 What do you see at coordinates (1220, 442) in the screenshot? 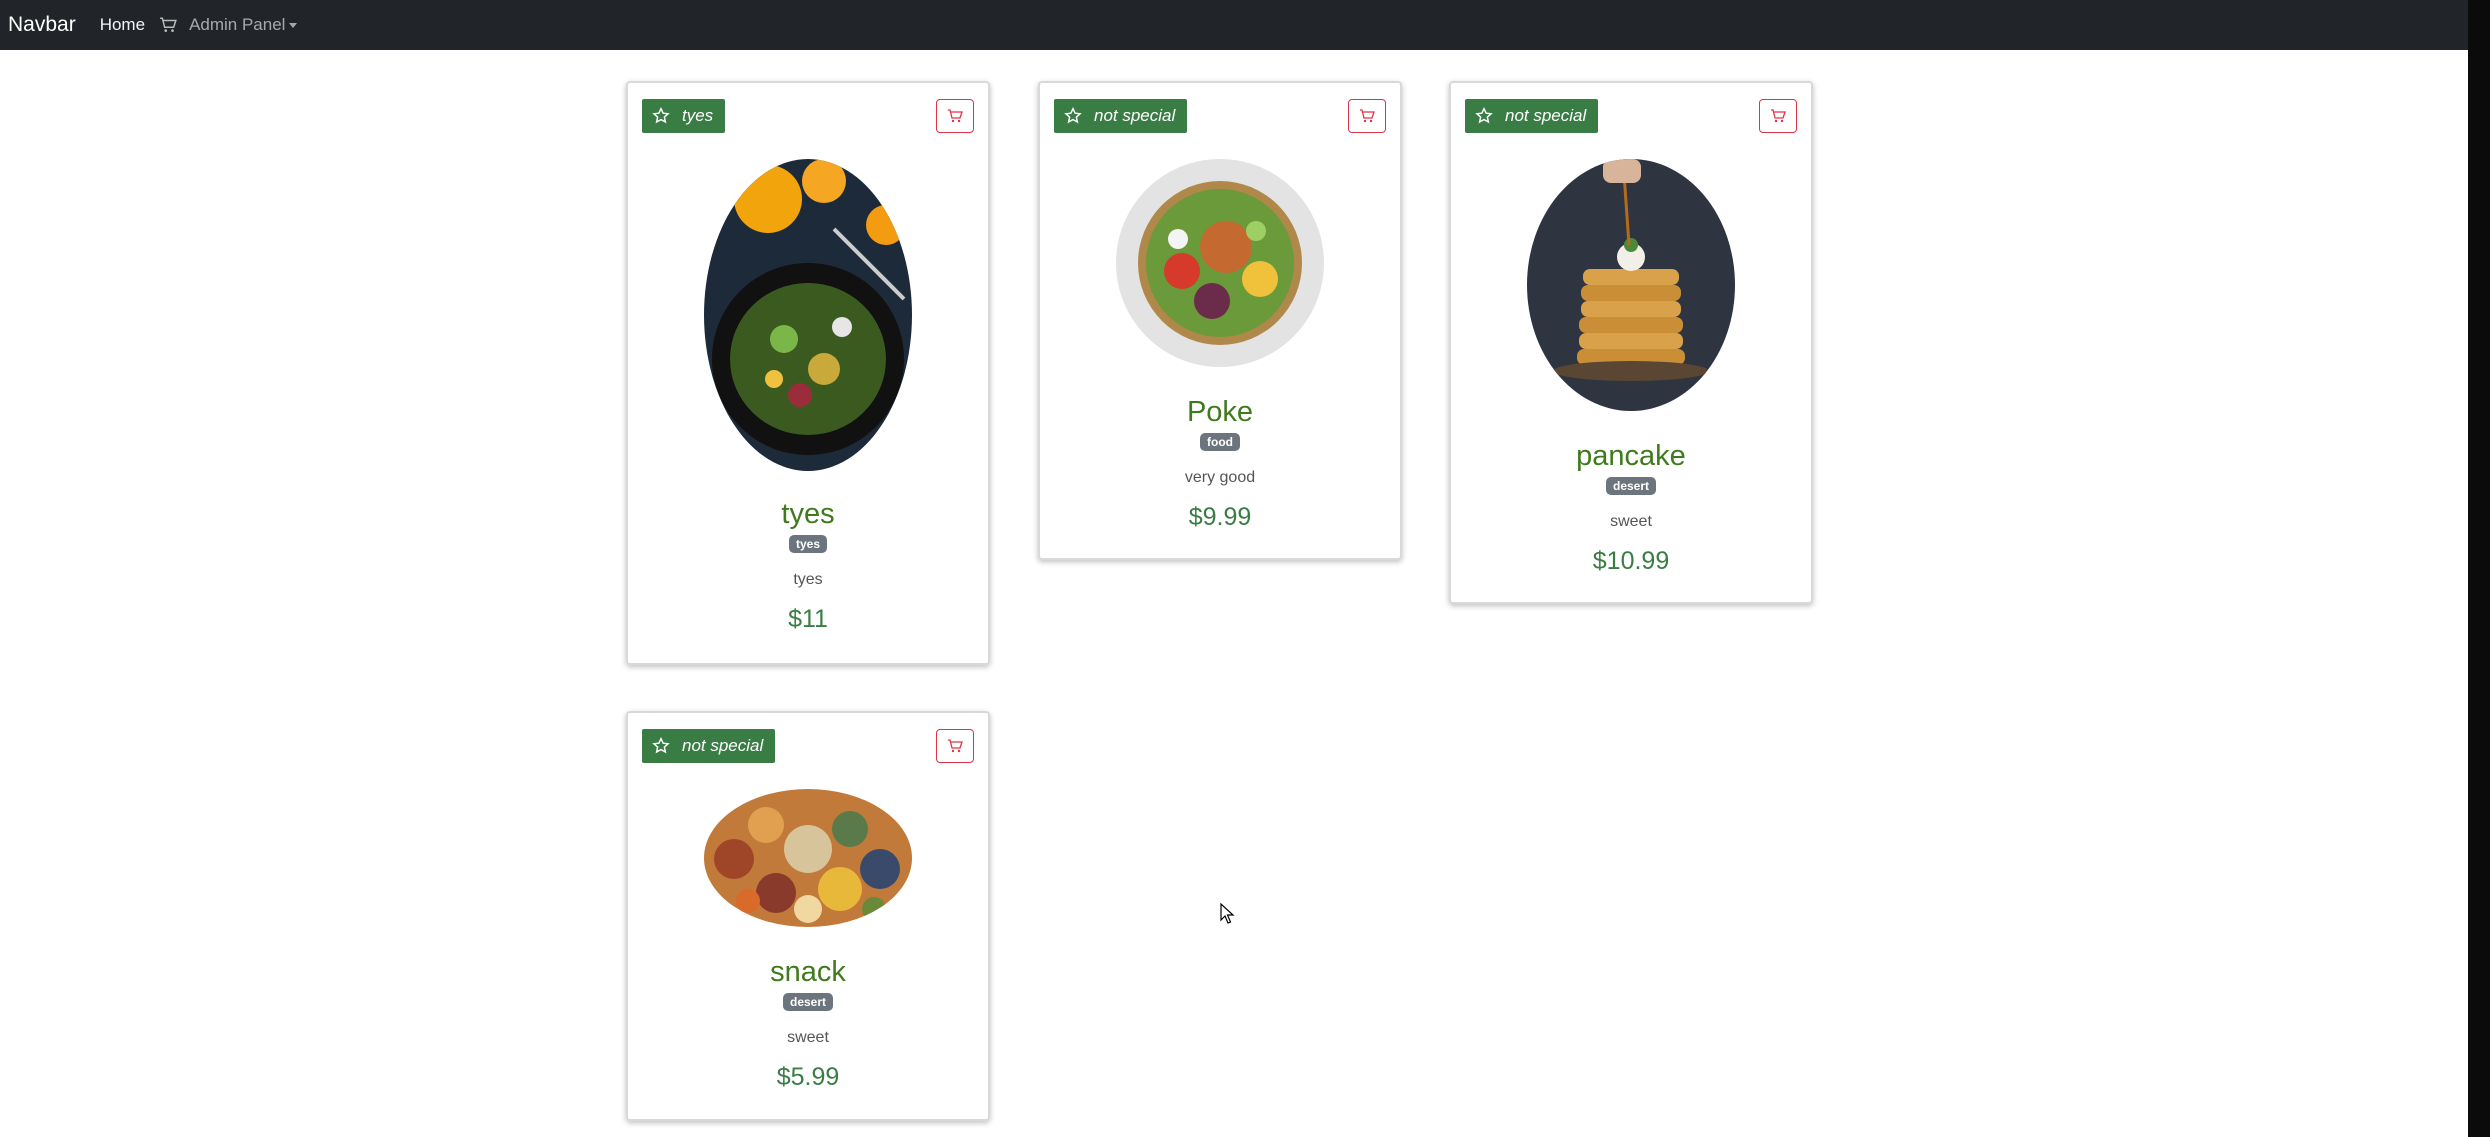
I see `category-badge: food` at bounding box center [1220, 442].